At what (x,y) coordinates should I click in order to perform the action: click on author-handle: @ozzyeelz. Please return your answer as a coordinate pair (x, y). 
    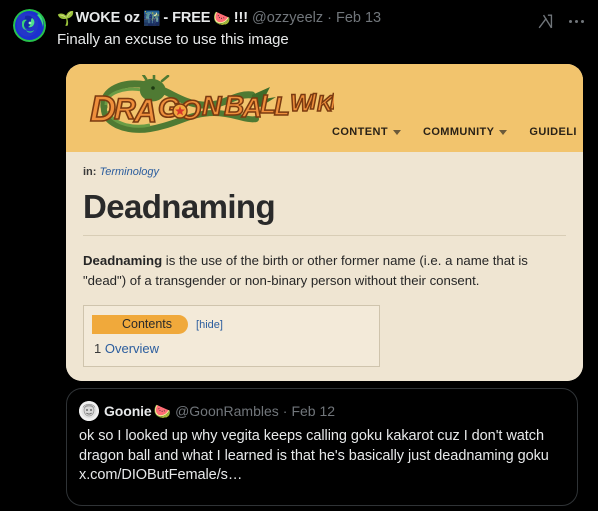
    Looking at the image, I should click on (287, 18).